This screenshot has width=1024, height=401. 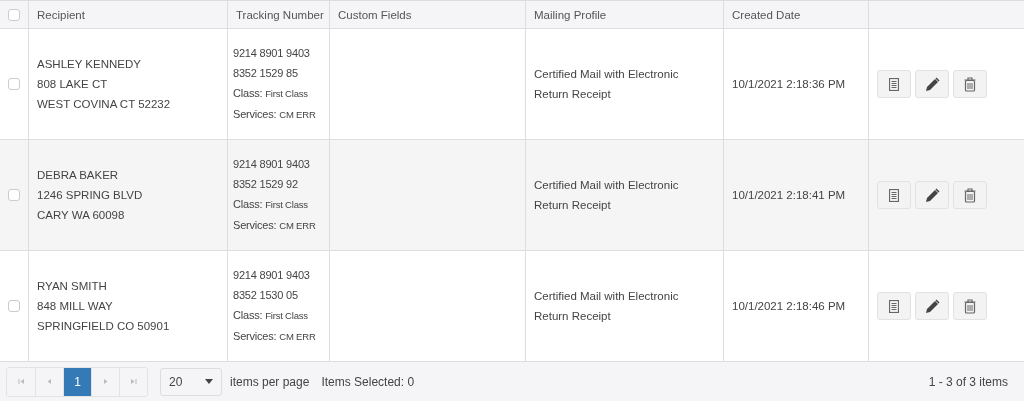 What do you see at coordinates (90, 195) in the screenshot?
I see `address-line: 1246 SPRING BLVD` at bounding box center [90, 195].